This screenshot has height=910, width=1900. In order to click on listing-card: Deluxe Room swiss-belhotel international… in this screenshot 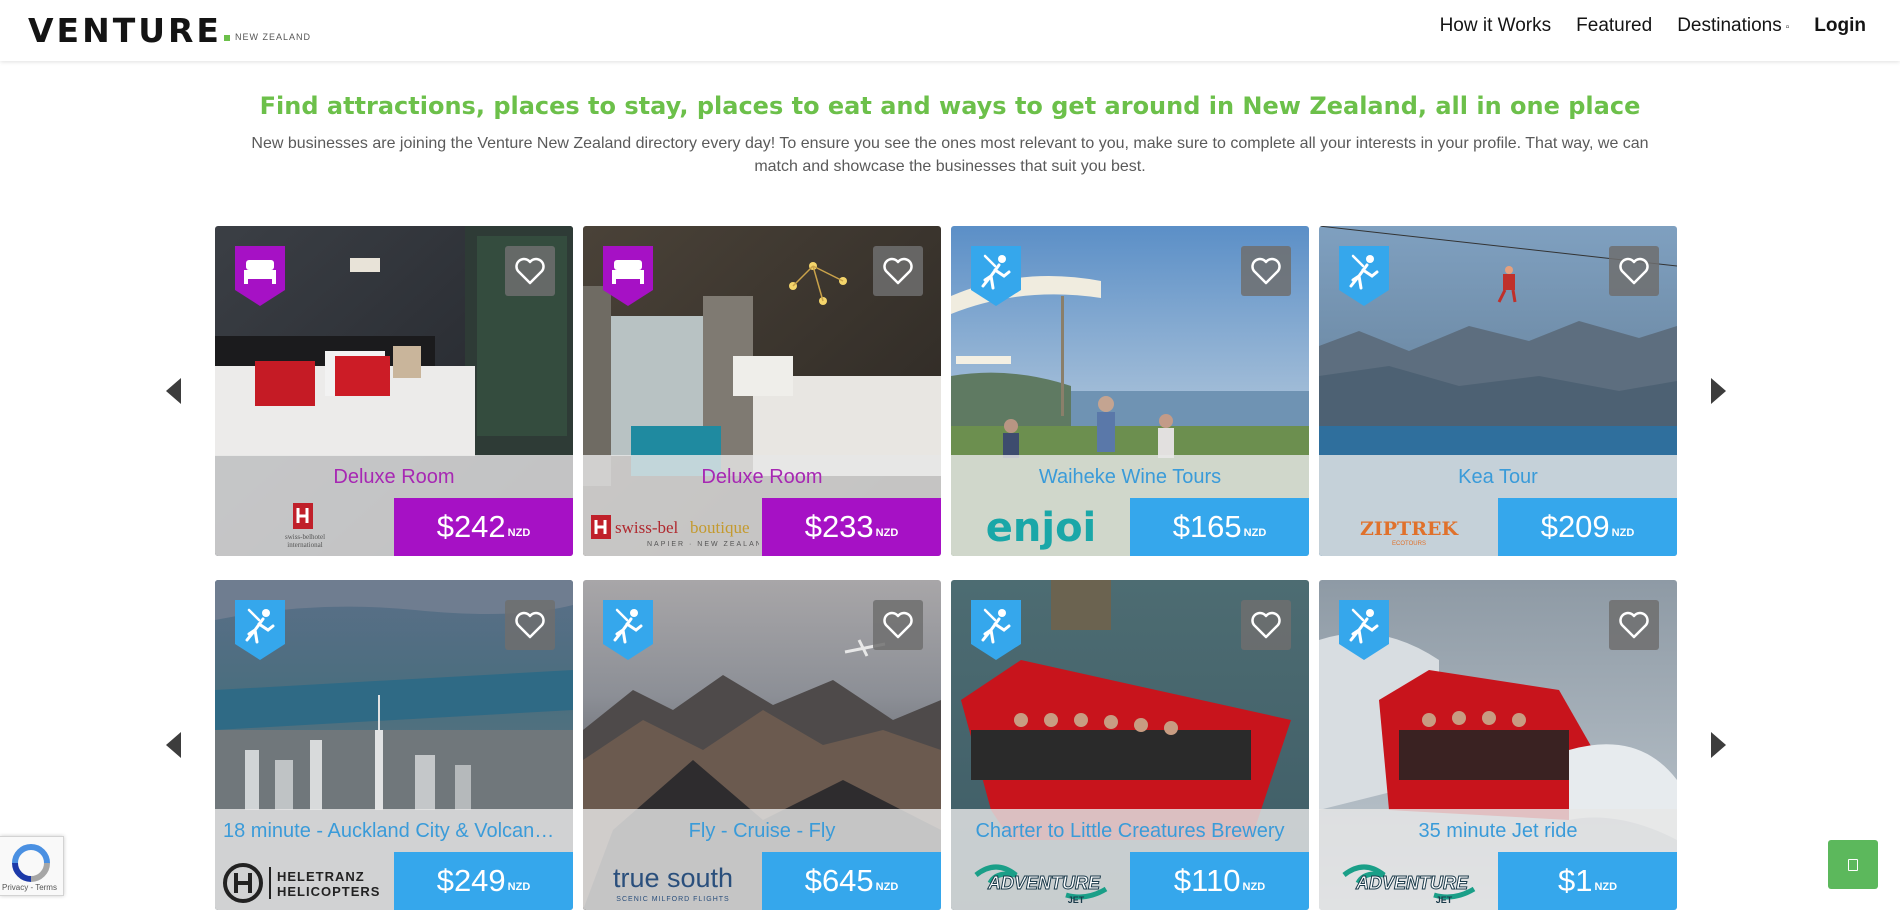, I will do `click(394, 391)`.